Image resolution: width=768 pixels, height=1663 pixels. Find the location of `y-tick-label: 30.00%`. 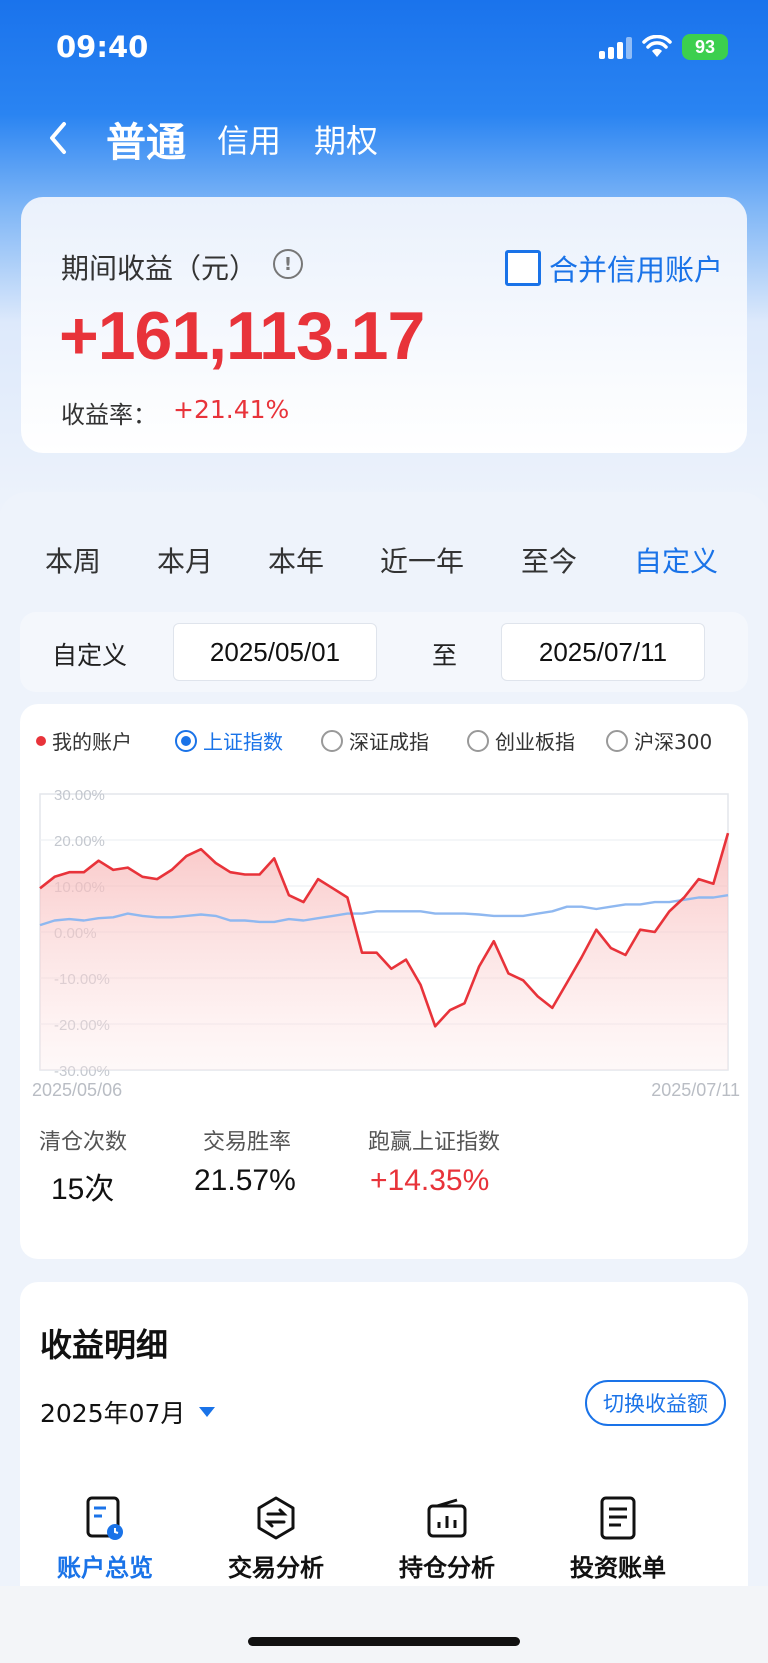

y-tick-label: 30.00% is located at coordinates (79, 795).